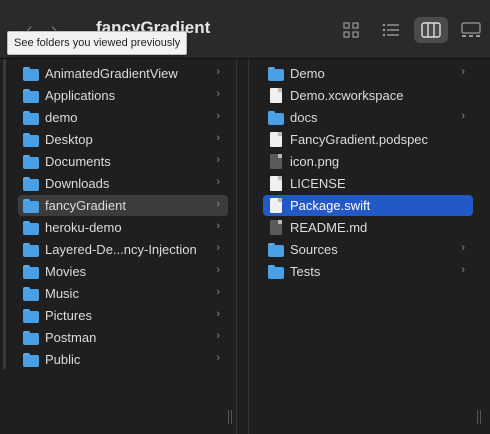  What do you see at coordinates (85, 205) in the screenshot?
I see `item-label: fancyGradient` at bounding box center [85, 205].